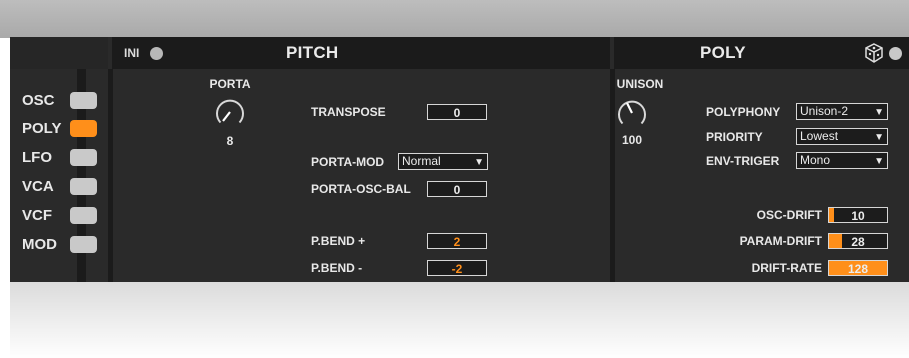  What do you see at coordinates (632, 113) in the screenshot?
I see `unison-knob` at bounding box center [632, 113].